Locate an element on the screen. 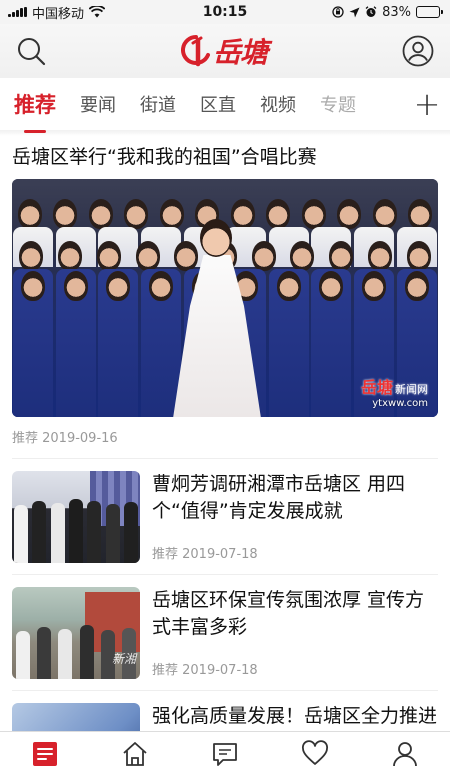 This screenshot has height=775, width=450. tab-favorites is located at coordinates (315, 754).